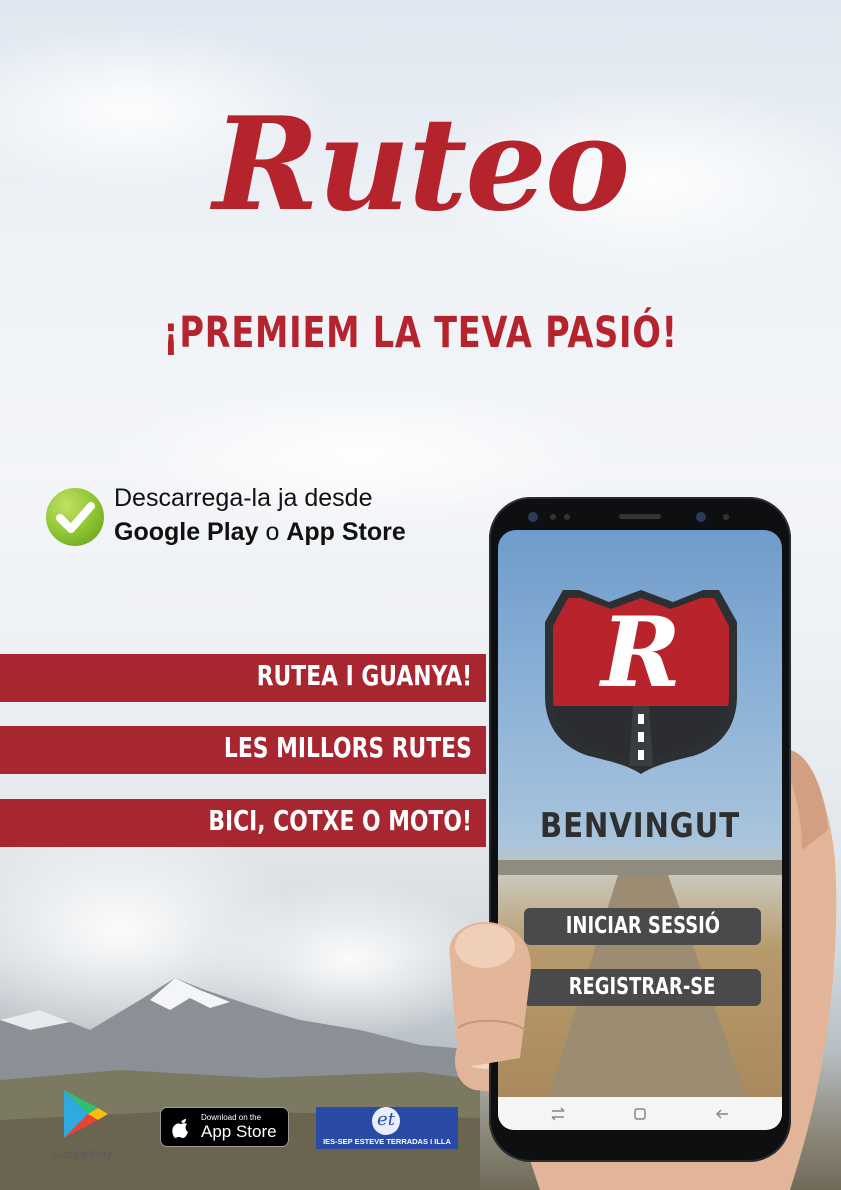  I want to click on welcome-title: BENVINGUT, so click(640, 826).